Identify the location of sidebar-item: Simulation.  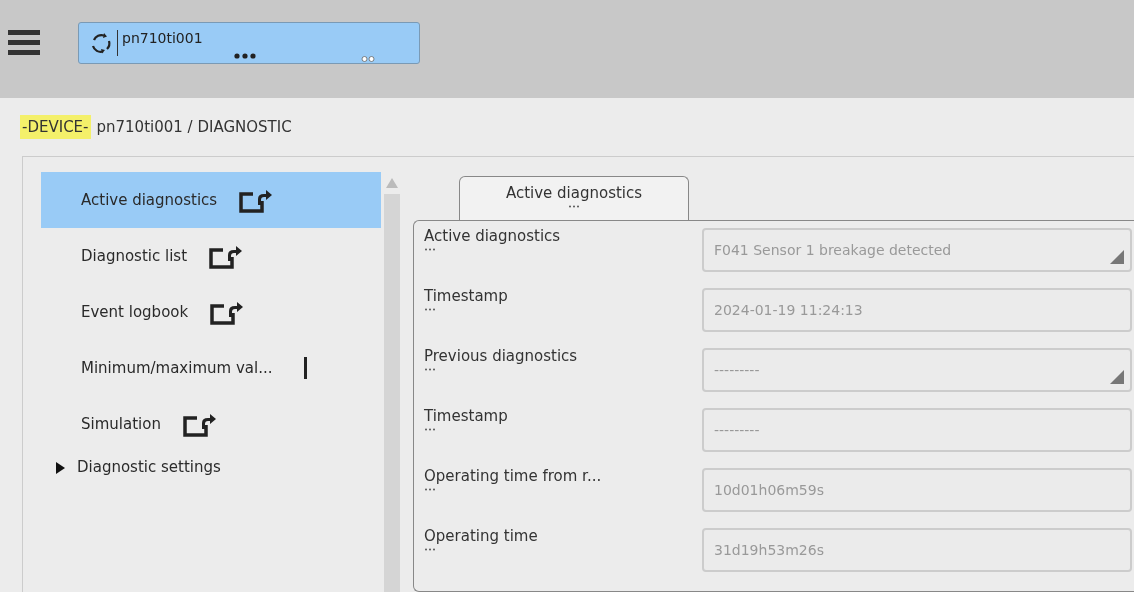
(211, 424).